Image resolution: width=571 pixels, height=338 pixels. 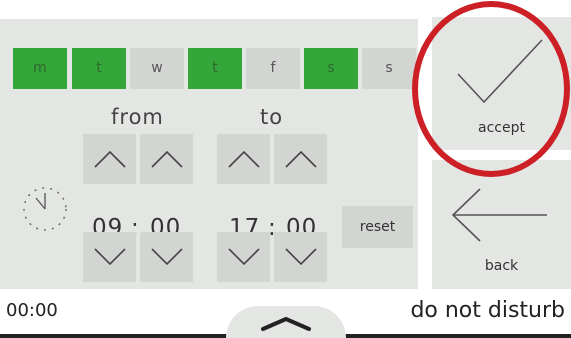 I want to click on from-label: from, so click(x=137, y=117).